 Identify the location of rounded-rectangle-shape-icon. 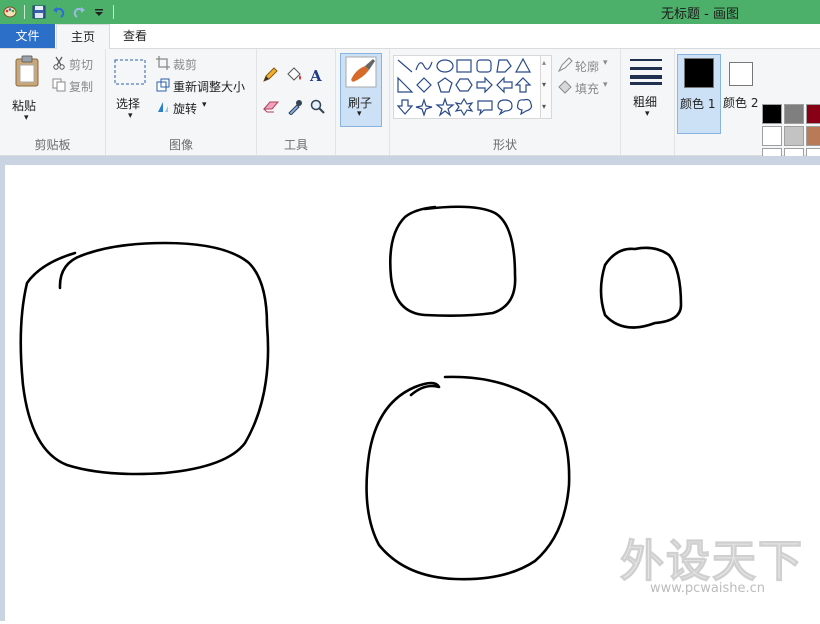
(484, 66).